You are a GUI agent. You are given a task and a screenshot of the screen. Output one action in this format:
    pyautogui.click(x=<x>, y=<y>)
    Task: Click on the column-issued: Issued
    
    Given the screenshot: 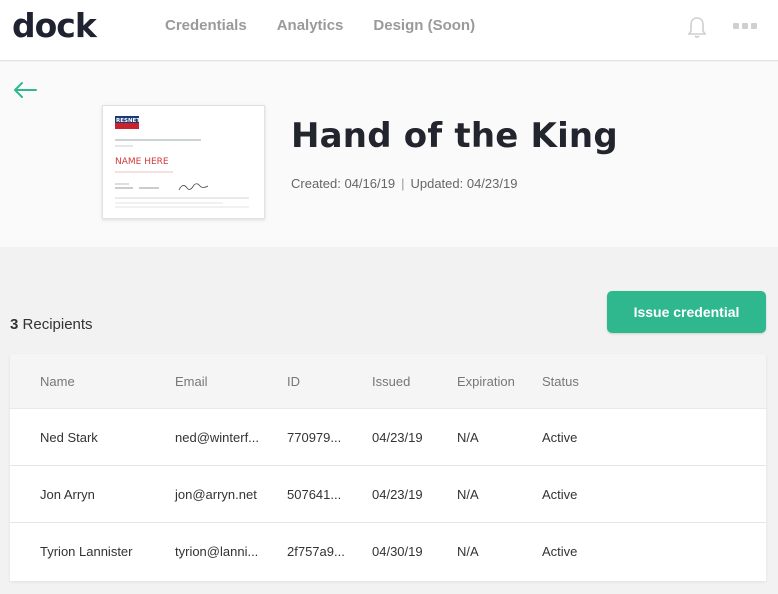 What is the action you would take?
    pyautogui.click(x=391, y=381)
    